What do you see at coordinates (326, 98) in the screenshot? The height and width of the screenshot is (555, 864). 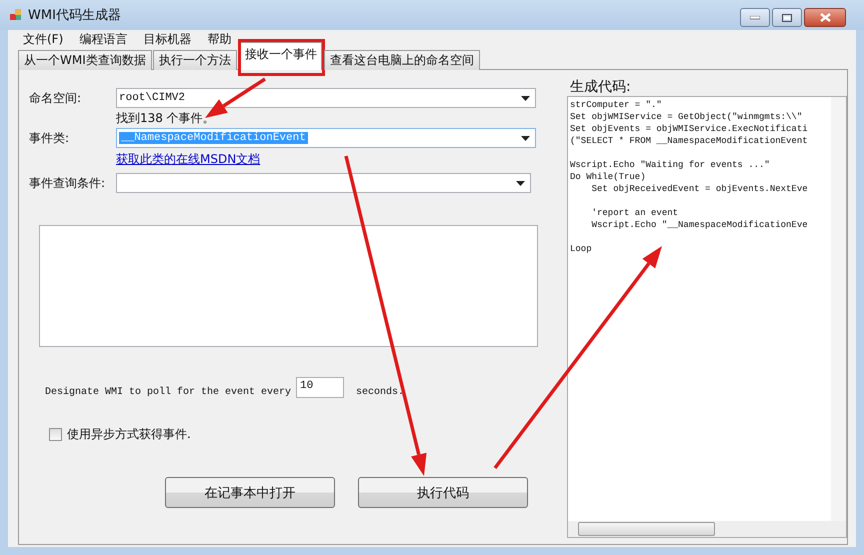 I see `namespace-dropdown: root\CIMV2` at bounding box center [326, 98].